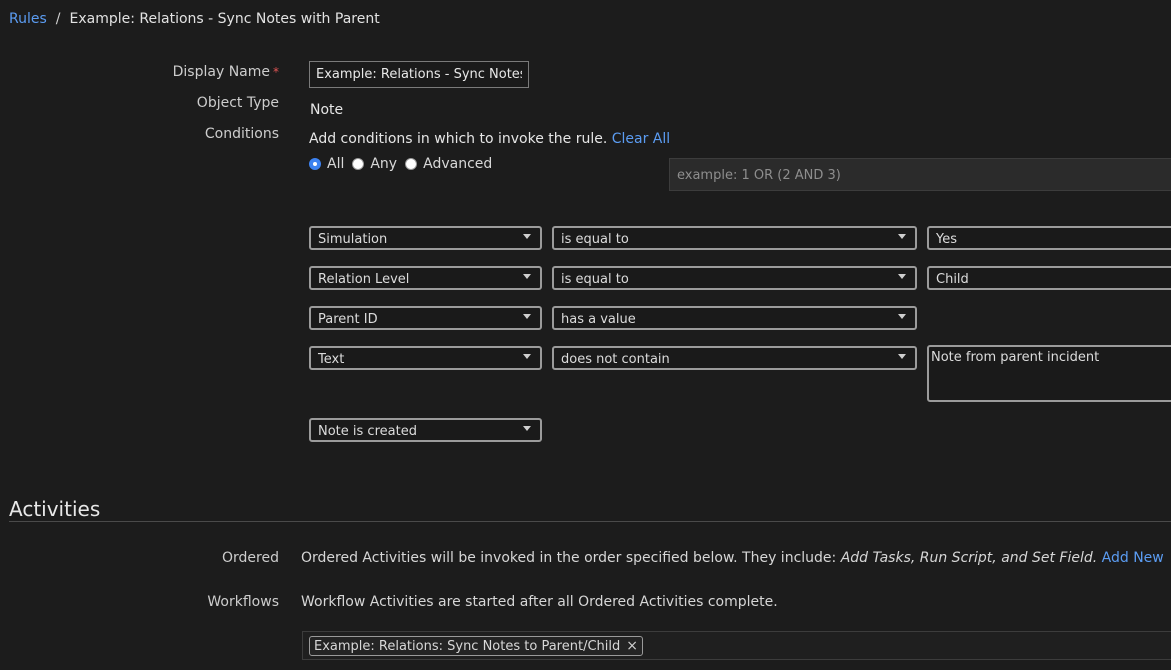 The width and height of the screenshot is (1171, 670). I want to click on radio-advanced: Advanced, so click(448, 164).